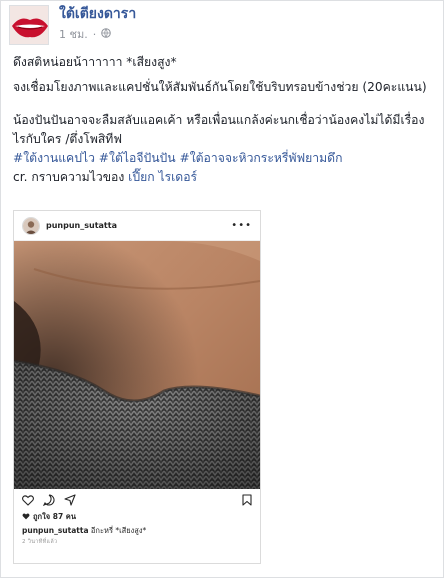 This screenshot has height=578, width=444. What do you see at coordinates (118, 530) in the screenshot?
I see `ig-caption-text: อีกะหรี่ *เสียงสูง*` at bounding box center [118, 530].